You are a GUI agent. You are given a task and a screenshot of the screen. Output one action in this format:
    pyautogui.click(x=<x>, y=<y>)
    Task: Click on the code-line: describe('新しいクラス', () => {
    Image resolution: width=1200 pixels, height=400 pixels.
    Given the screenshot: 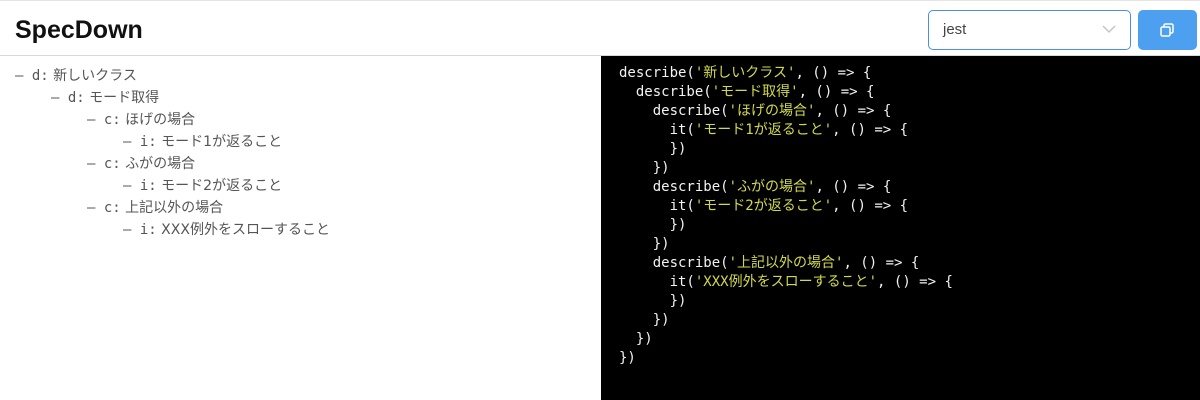 What is the action you would take?
    pyautogui.click(x=745, y=73)
    